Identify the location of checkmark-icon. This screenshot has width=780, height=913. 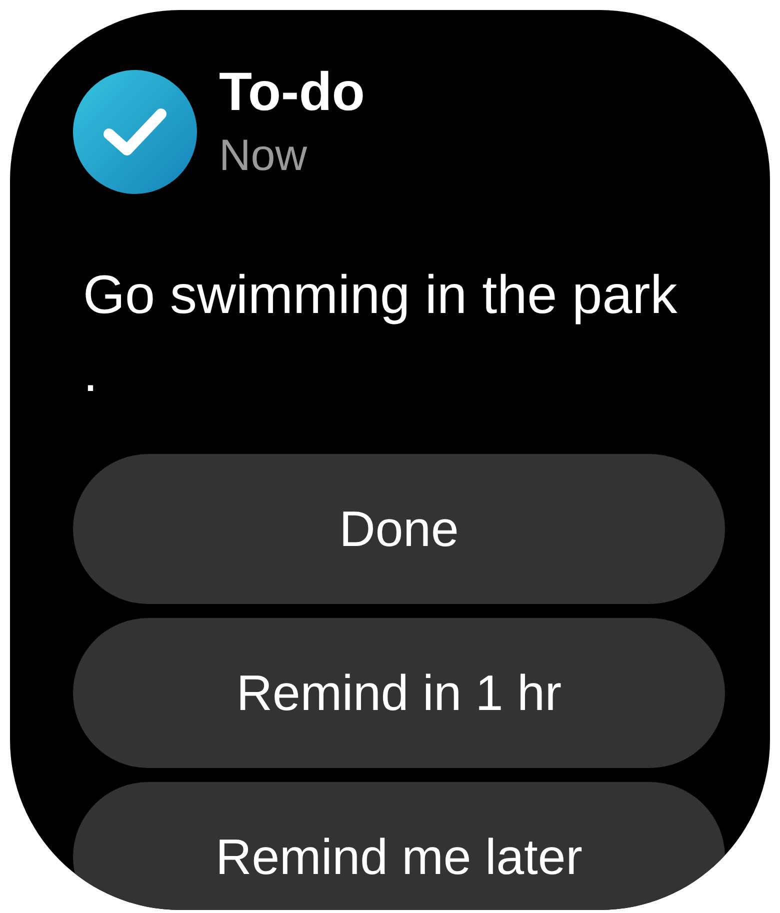
(135, 132).